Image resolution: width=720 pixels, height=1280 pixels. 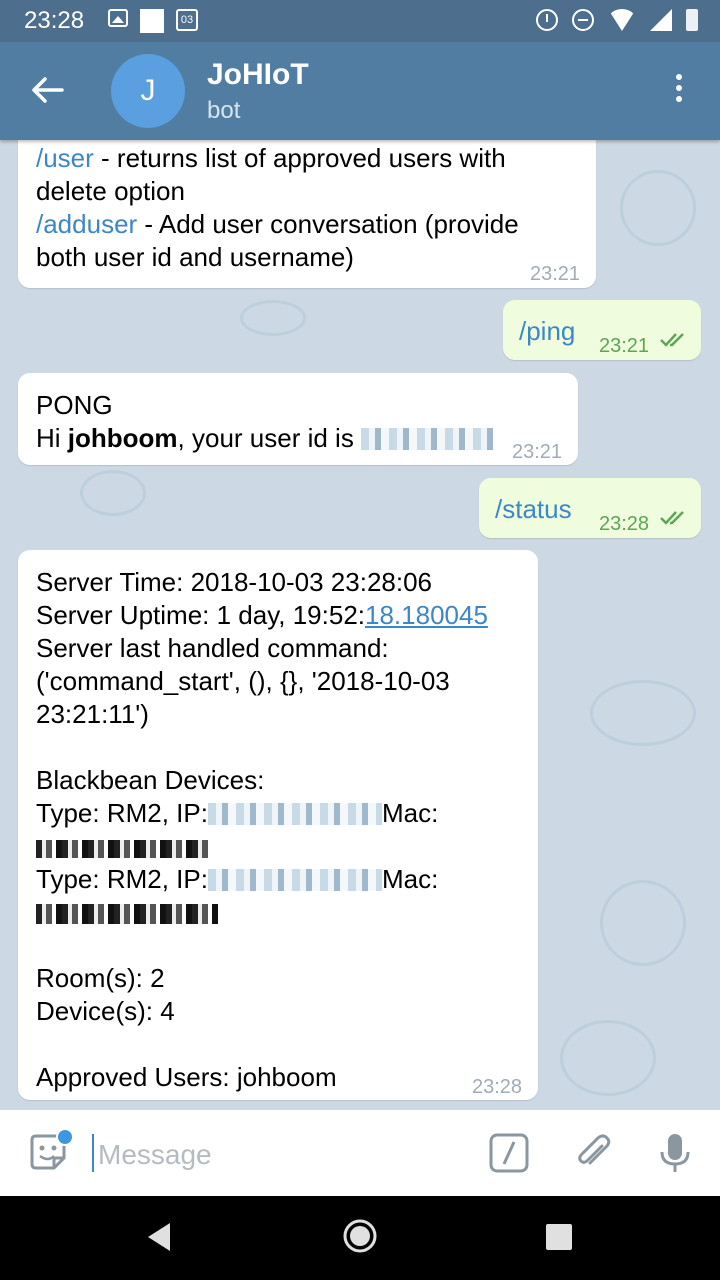 I want to click on do-not-disturb-icon, so click(x=583, y=20).